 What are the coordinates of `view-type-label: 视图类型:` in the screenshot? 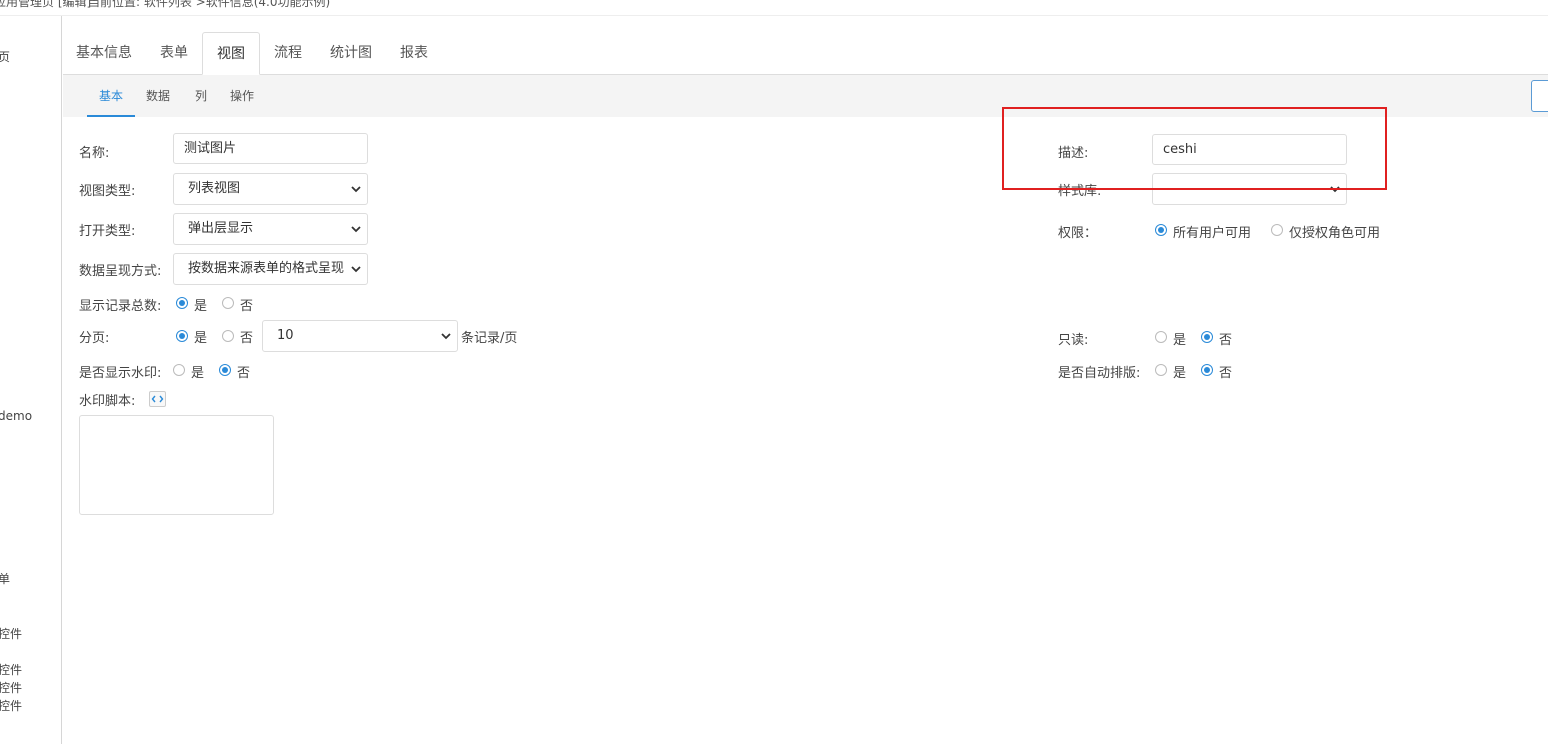 It's located at (107, 191).